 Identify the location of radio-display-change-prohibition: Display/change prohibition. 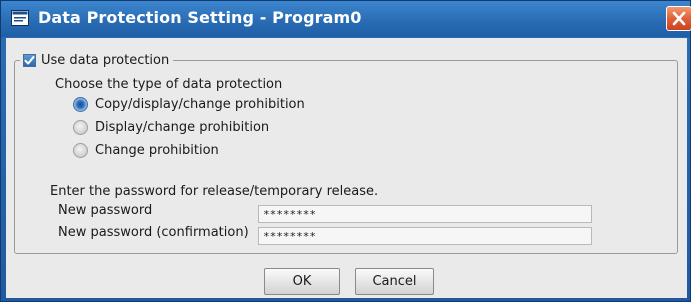
(171, 127).